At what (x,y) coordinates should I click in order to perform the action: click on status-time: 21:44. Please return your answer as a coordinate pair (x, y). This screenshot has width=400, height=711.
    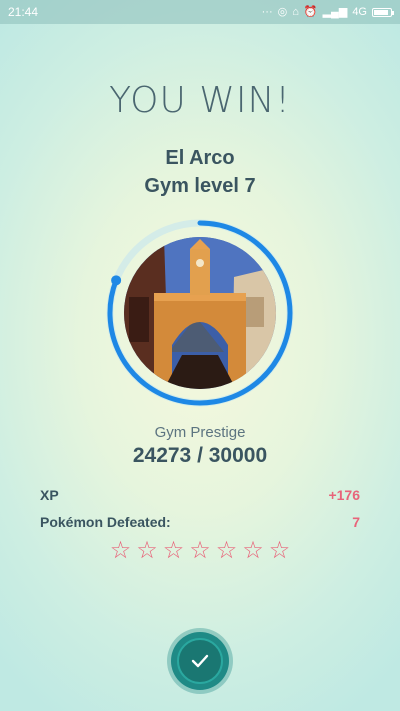
    Looking at the image, I should click on (23, 12).